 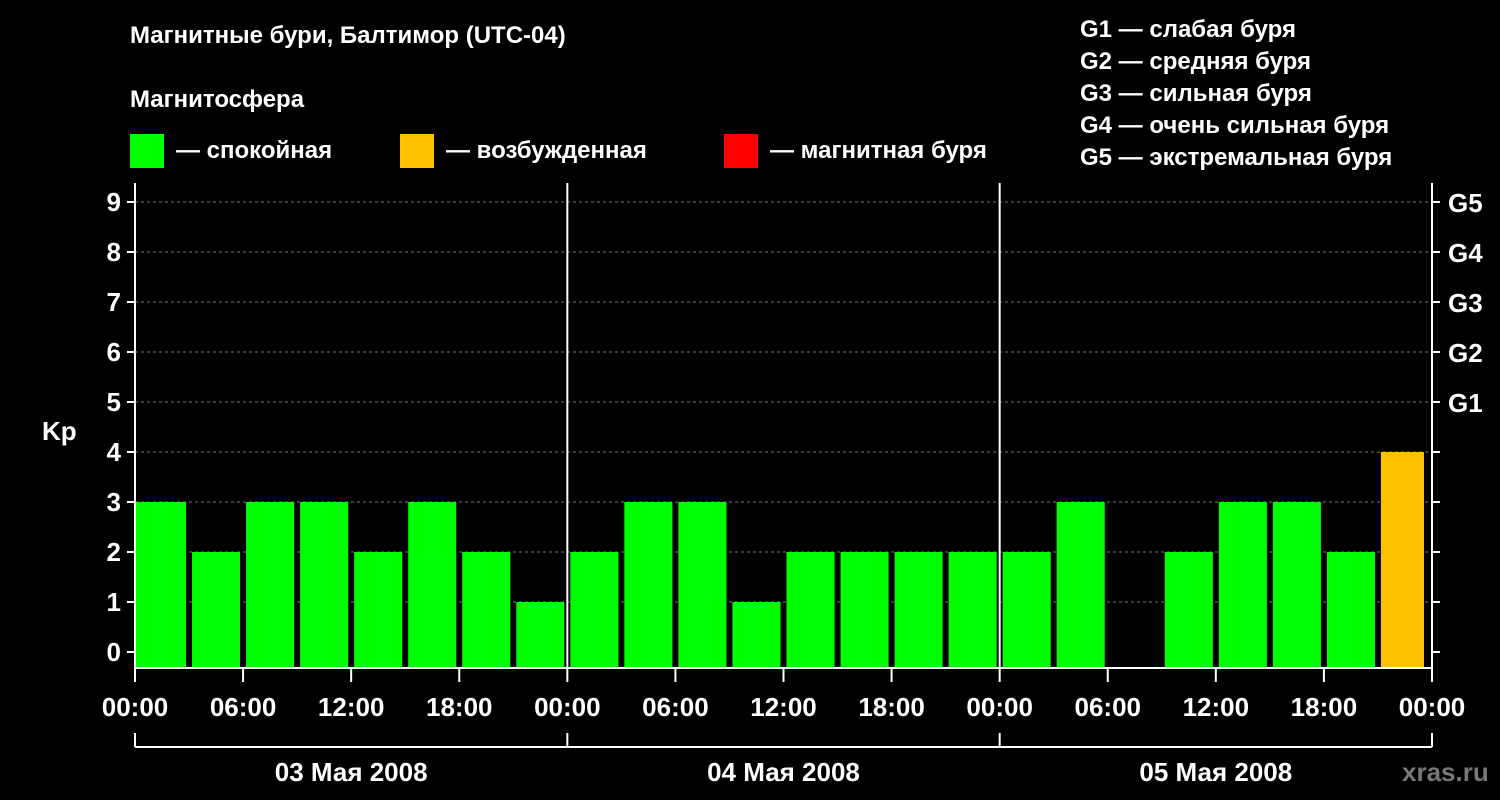 What do you see at coordinates (114, 202) in the screenshot?
I see `y-tick-label: 9` at bounding box center [114, 202].